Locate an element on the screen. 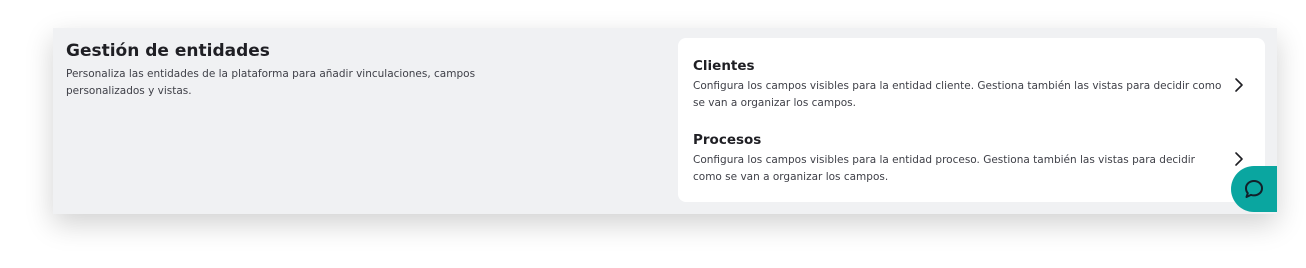 The height and width of the screenshot is (268, 1306). section-title: Gestión de entidades is located at coordinates (168, 51).